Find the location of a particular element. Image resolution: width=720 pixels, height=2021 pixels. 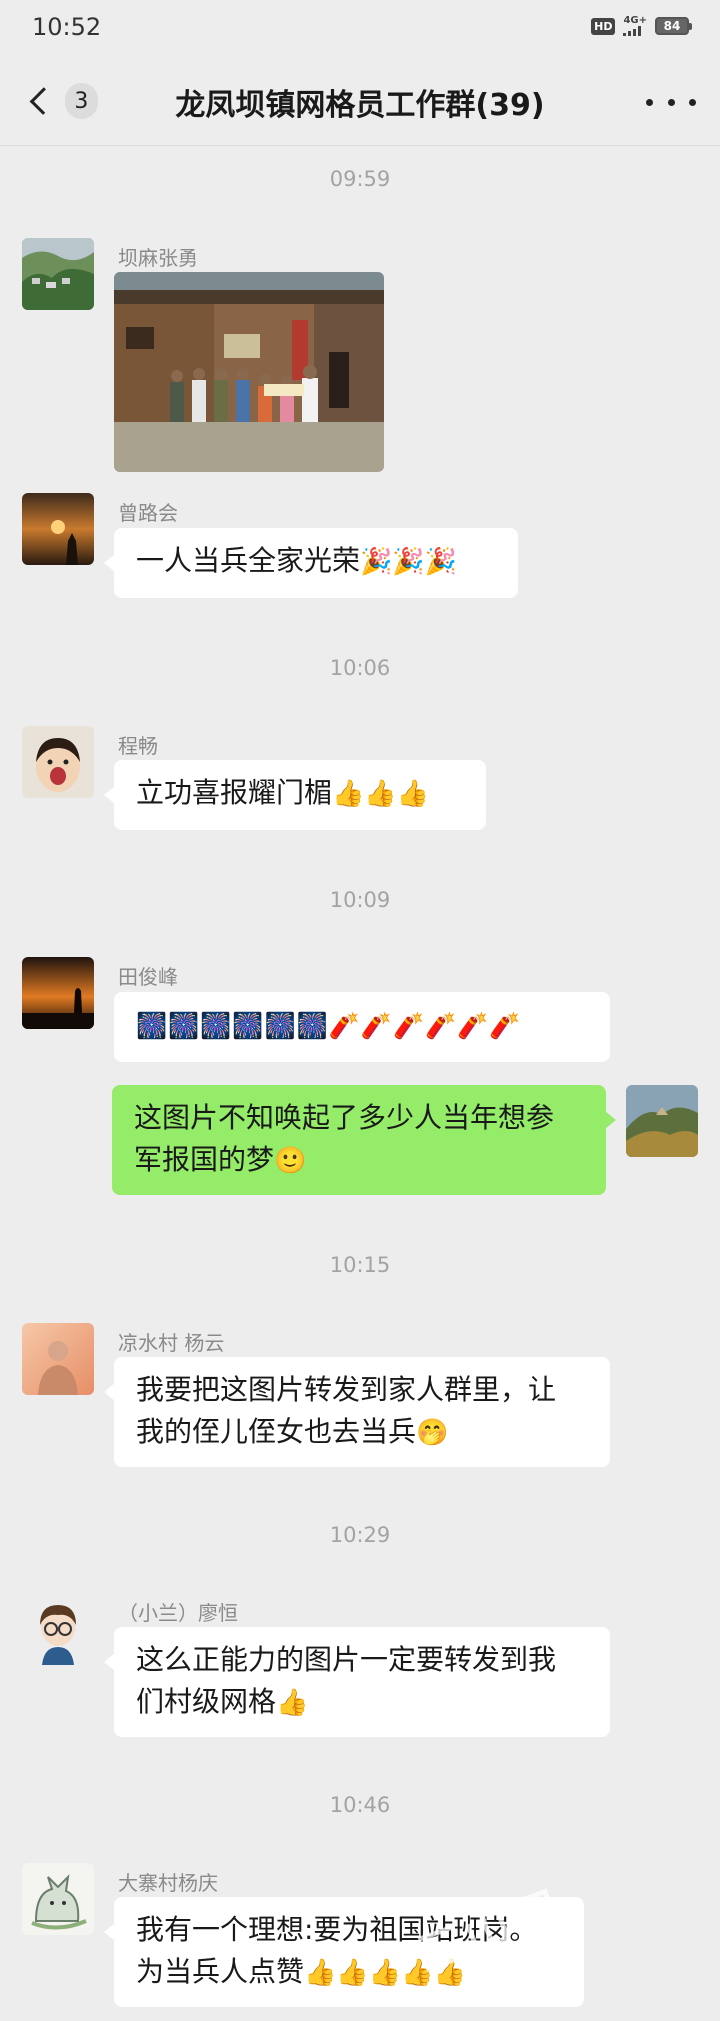

message-bubble: 🎆🎆🎆🎆🎆🎆🧨🧨🧨🧨🧨🧨 is located at coordinates (362, 1027).